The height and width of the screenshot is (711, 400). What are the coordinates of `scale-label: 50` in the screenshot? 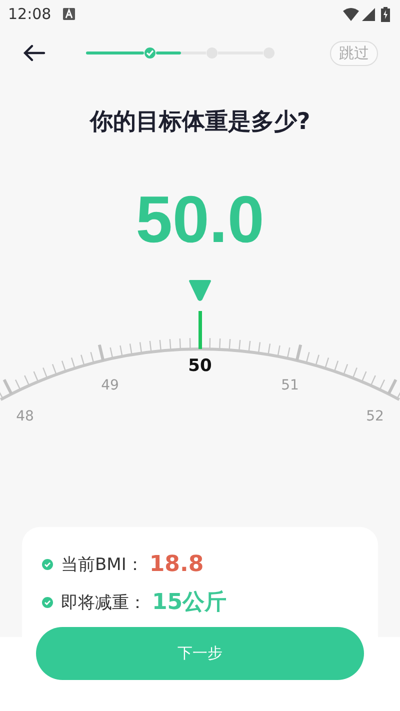 It's located at (200, 366).